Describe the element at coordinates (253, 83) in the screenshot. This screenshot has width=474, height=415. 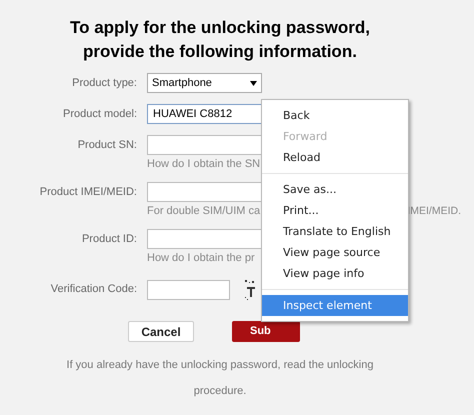
I see `caret-icon` at that location.